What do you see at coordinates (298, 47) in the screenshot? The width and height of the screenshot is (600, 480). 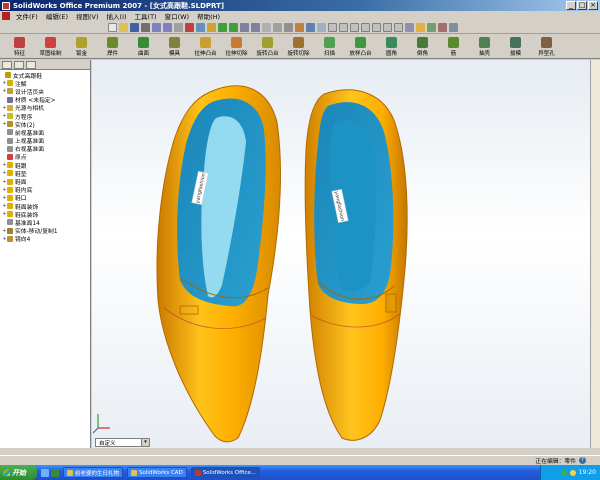 I see `feature-button-revolve-cut: 旋转切除` at bounding box center [298, 47].